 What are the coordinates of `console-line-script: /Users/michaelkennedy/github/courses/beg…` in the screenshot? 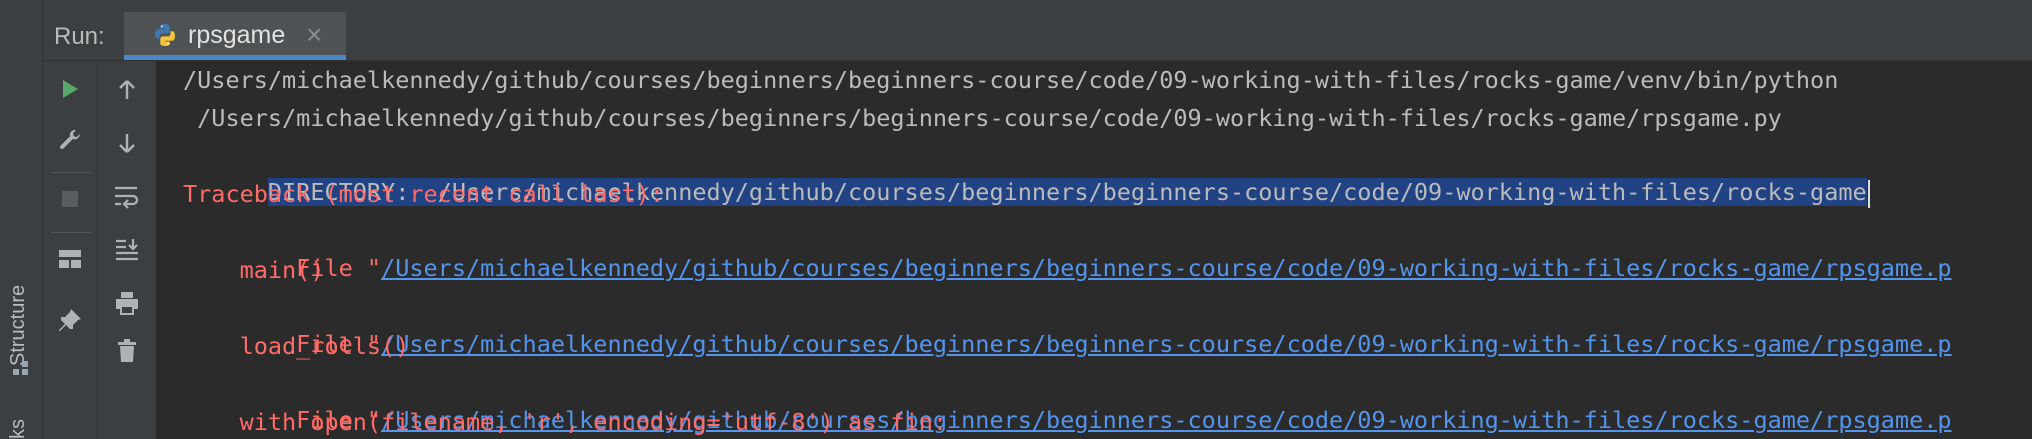 It's located at (982, 118).